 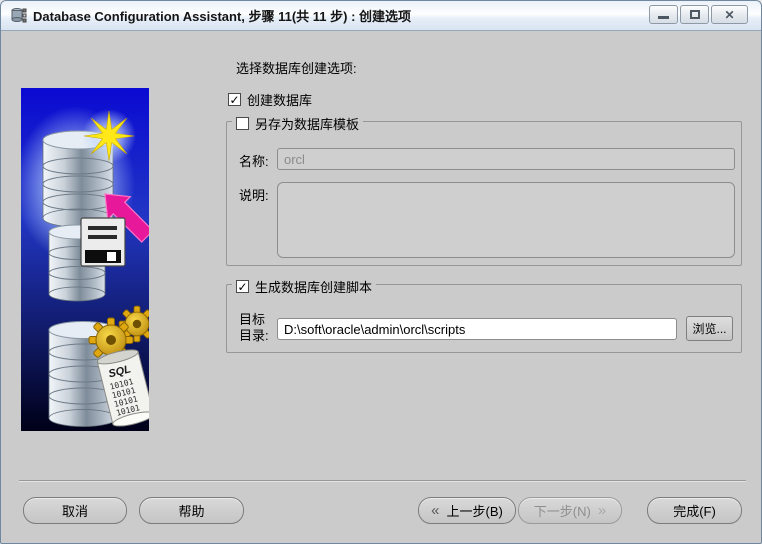 What do you see at coordinates (191, 510) in the screenshot?
I see `help-button: 帮助` at bounding box center [191, 510].